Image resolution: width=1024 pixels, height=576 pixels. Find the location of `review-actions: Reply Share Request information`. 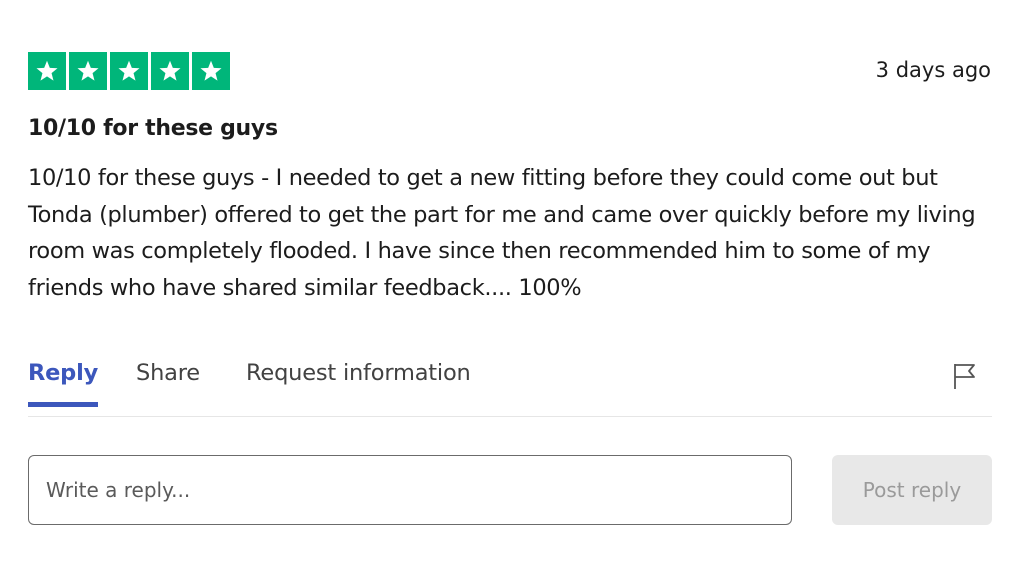

review-actions: Reply Share Request information is located at coordinates (510, 386).